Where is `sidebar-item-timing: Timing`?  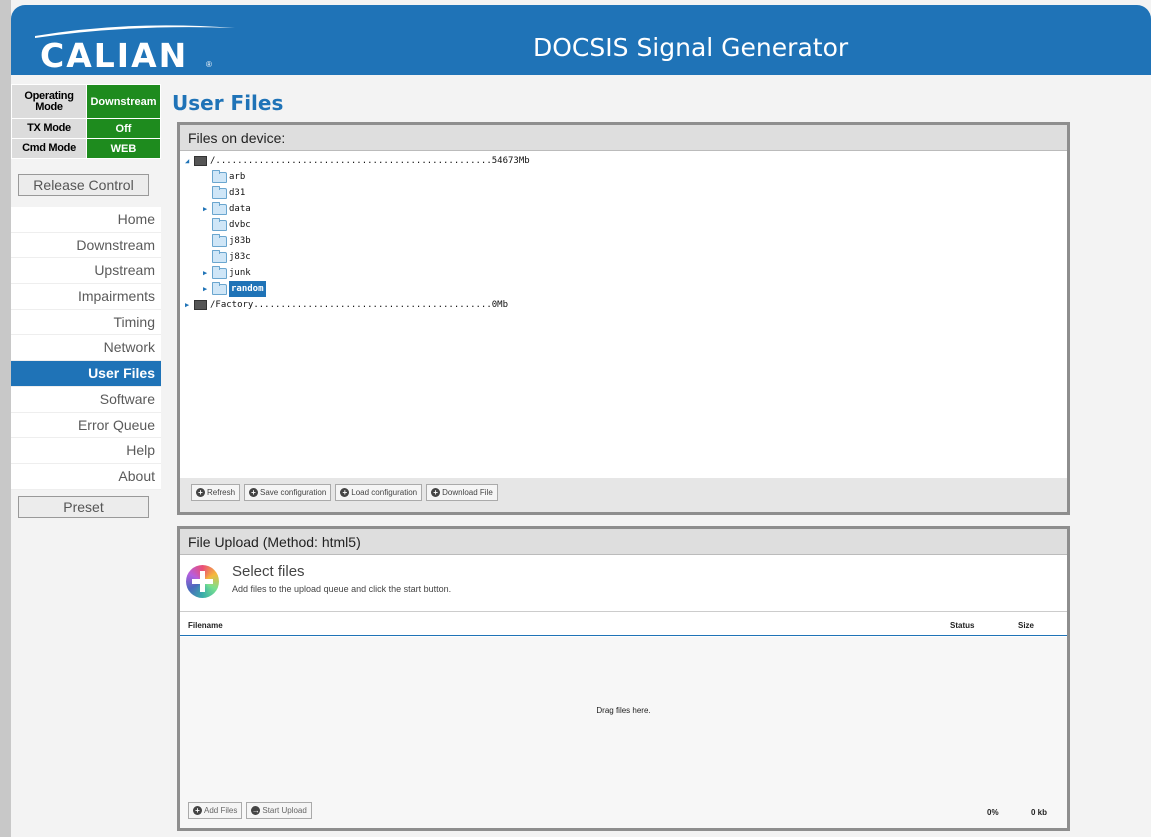 sidebar-item-timing: Timing is located at coordinates (86, 322).